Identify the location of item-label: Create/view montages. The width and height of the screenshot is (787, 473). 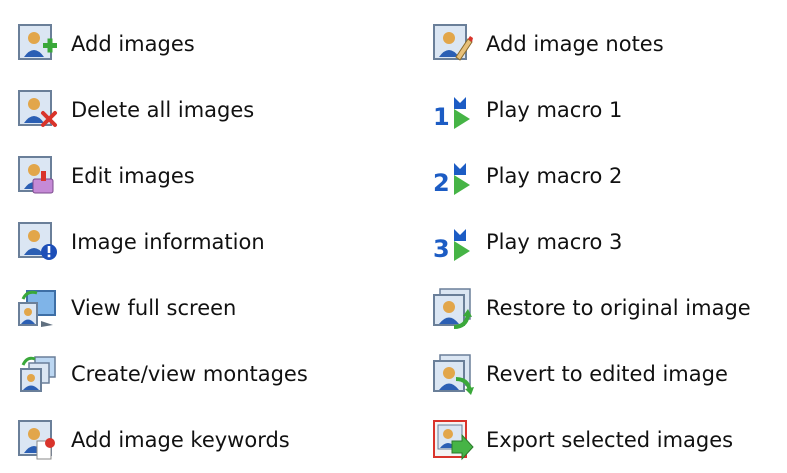
(189, 373).